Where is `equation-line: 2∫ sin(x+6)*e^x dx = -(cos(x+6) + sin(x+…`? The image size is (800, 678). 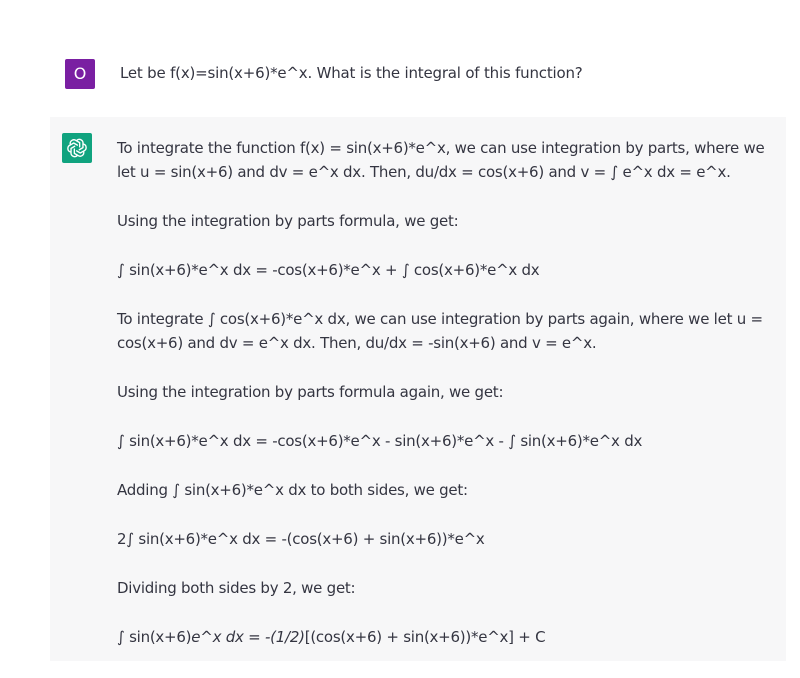
equation-line: 2∫ sin(x+6)*e^x dx = -(cos(x+6) + sin(x+… is located at coordinates (301, 539).